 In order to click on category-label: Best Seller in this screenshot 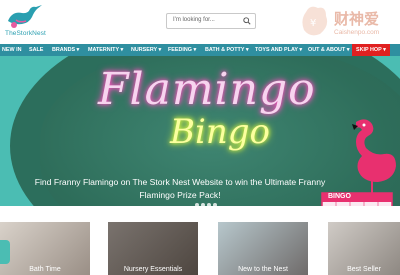, I will do `click(364, 269)`.